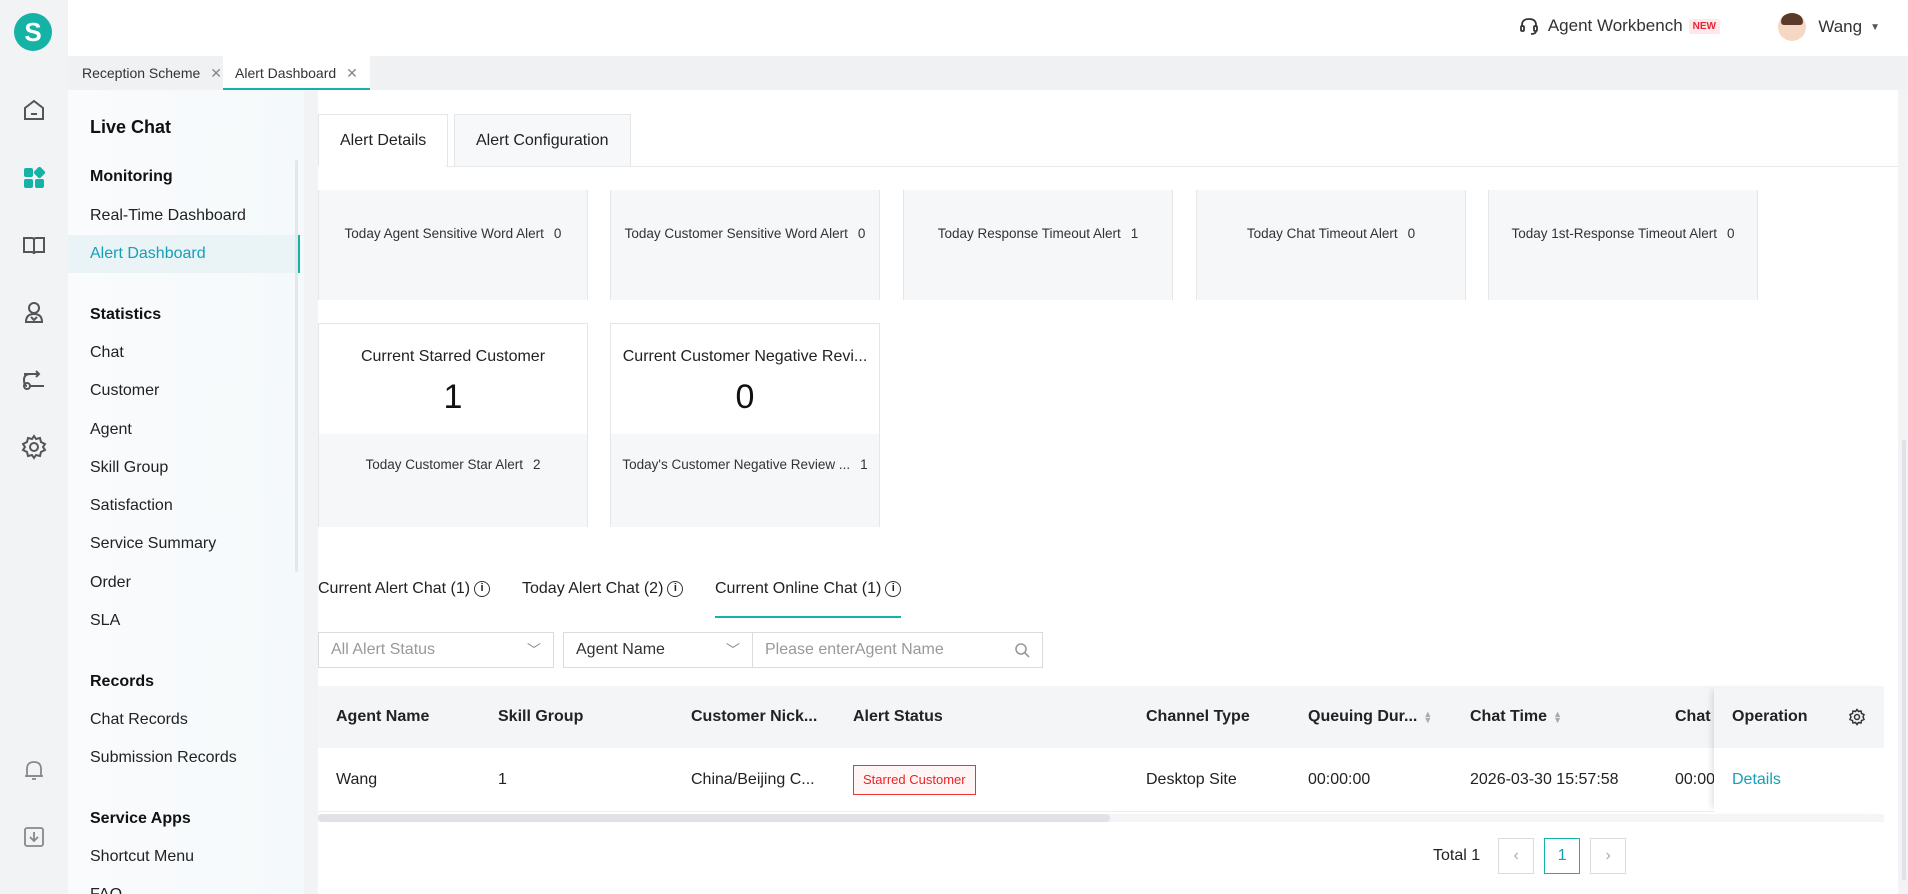 The image size is (1908, 894). I want to click on route-icon, so click(34, 380).